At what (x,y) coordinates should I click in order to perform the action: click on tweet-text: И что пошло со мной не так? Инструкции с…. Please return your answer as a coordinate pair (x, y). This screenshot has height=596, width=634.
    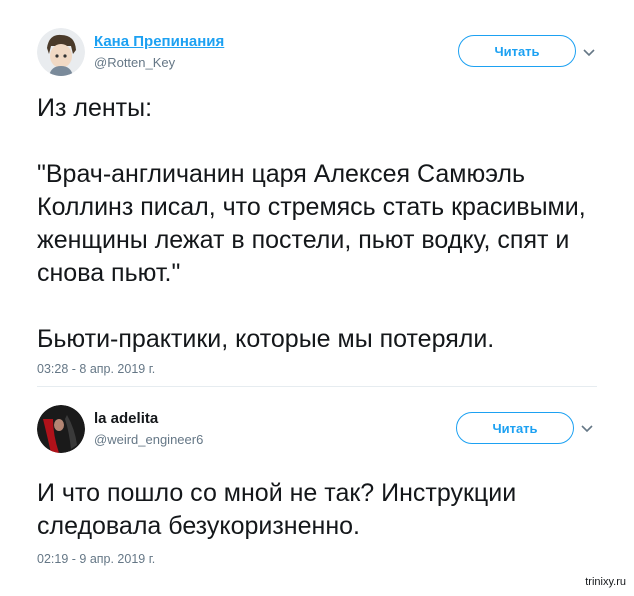
    Looking at the image, I should click on (277, 509).